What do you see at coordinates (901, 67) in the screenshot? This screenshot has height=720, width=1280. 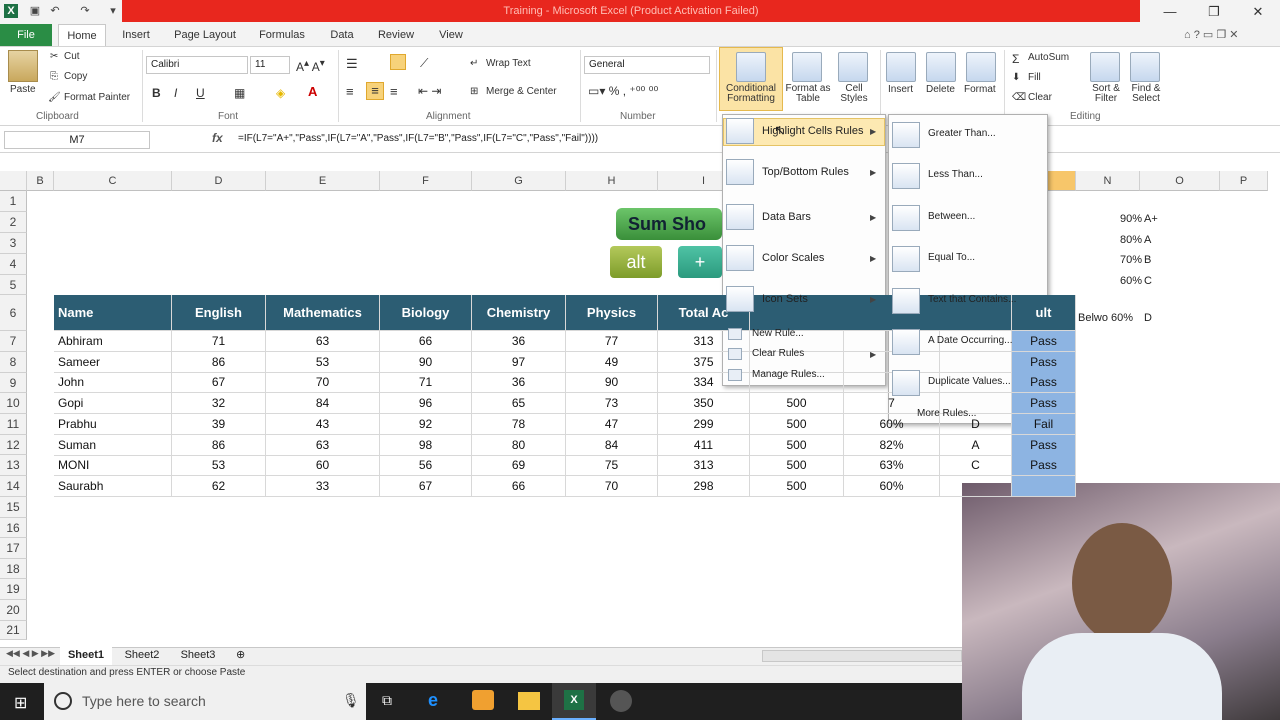 I see `insert-cells-icon` at bounding box center [901, 67].